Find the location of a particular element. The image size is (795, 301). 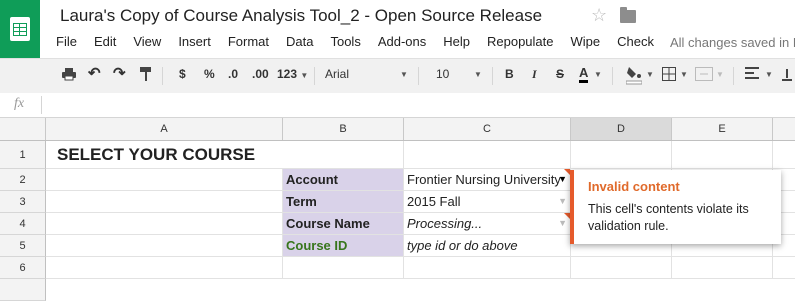

vertical-align-icon is located at coordinates (787, 75).